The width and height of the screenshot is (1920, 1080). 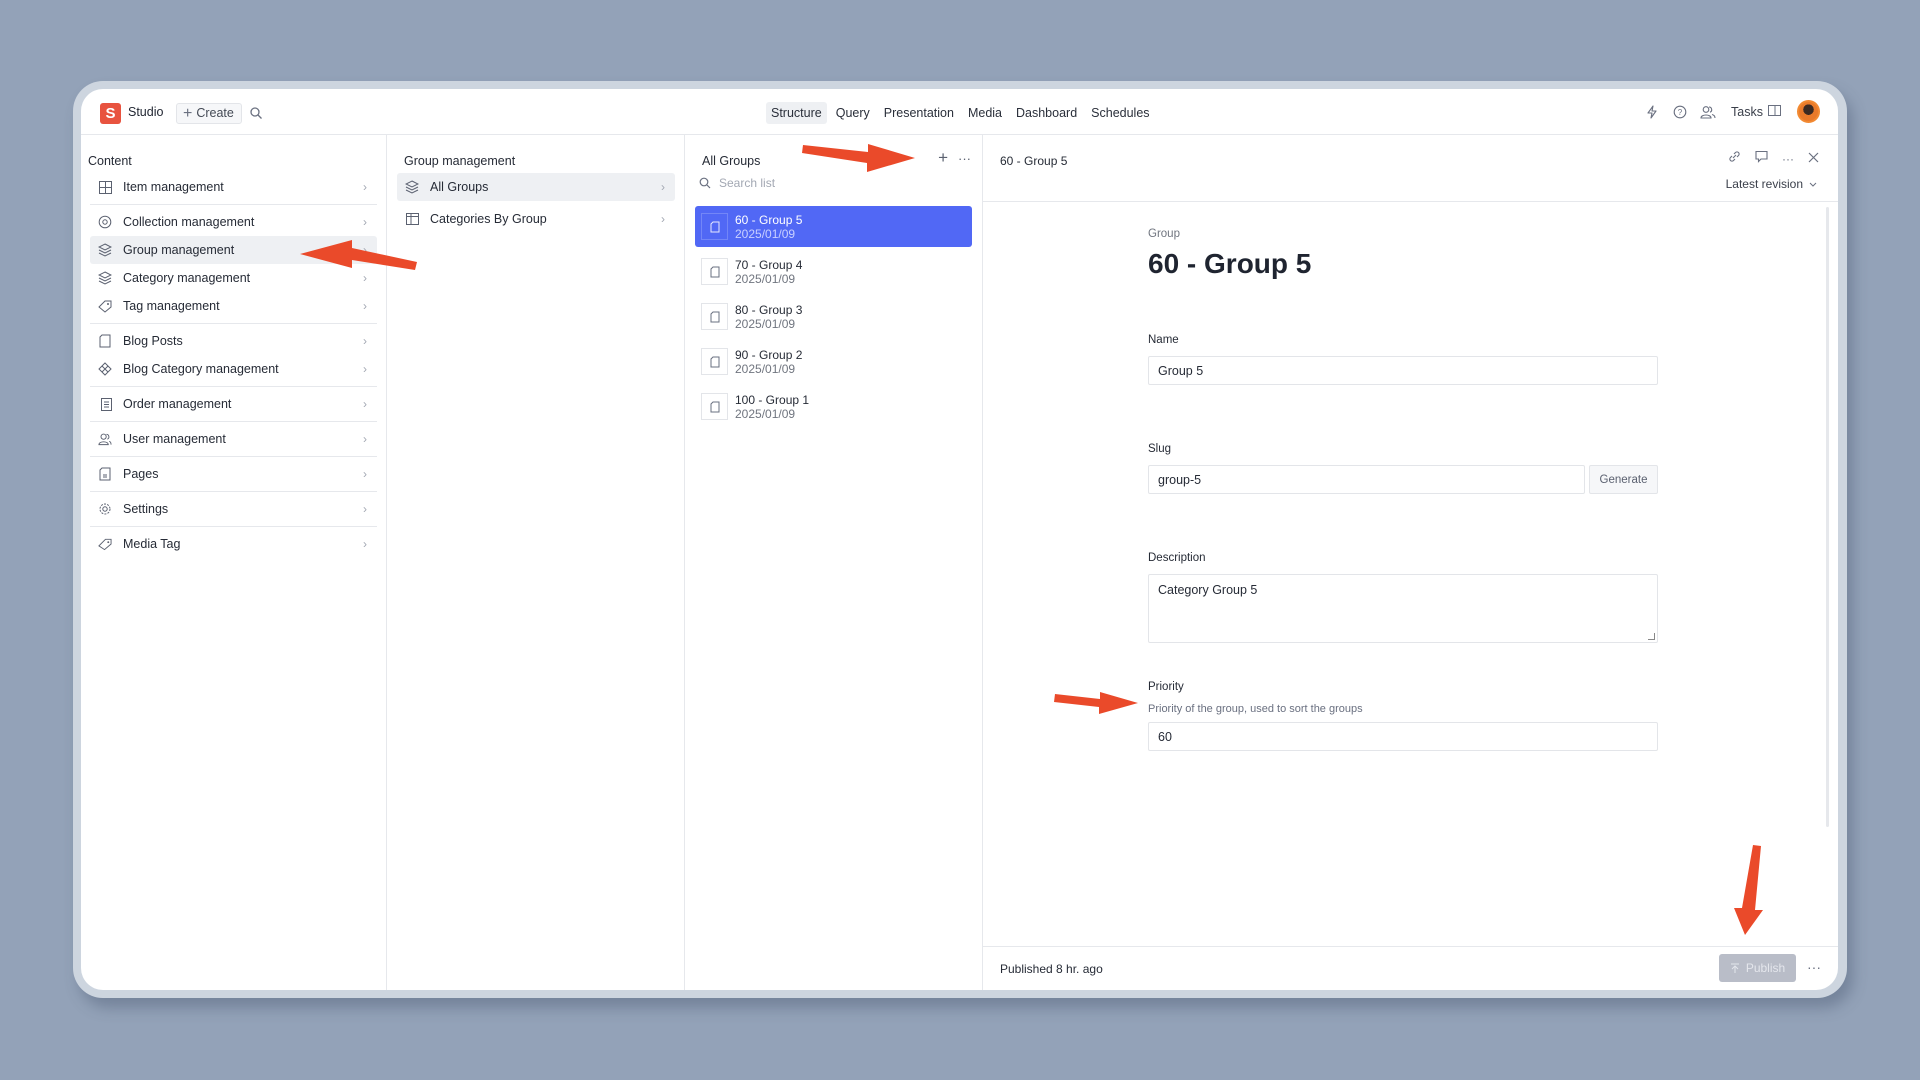 What do you see at coordinates (1827, 517) in the screenshot?
I see `editor-scrollbar` at bounding box center [1827, 517].